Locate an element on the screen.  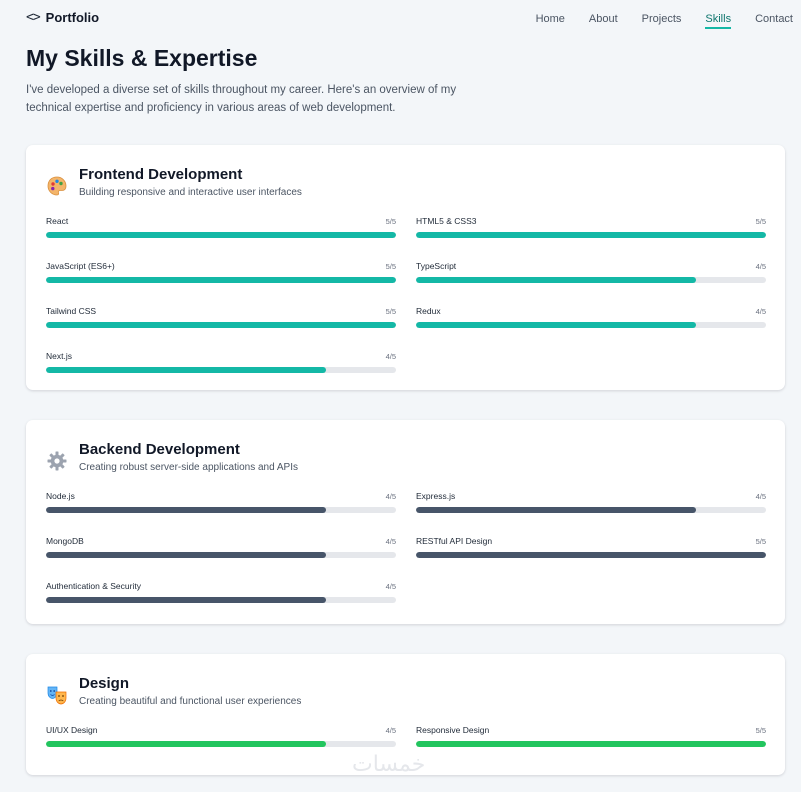
nav-link-projects: Projects is located at coordinates (662, 19).